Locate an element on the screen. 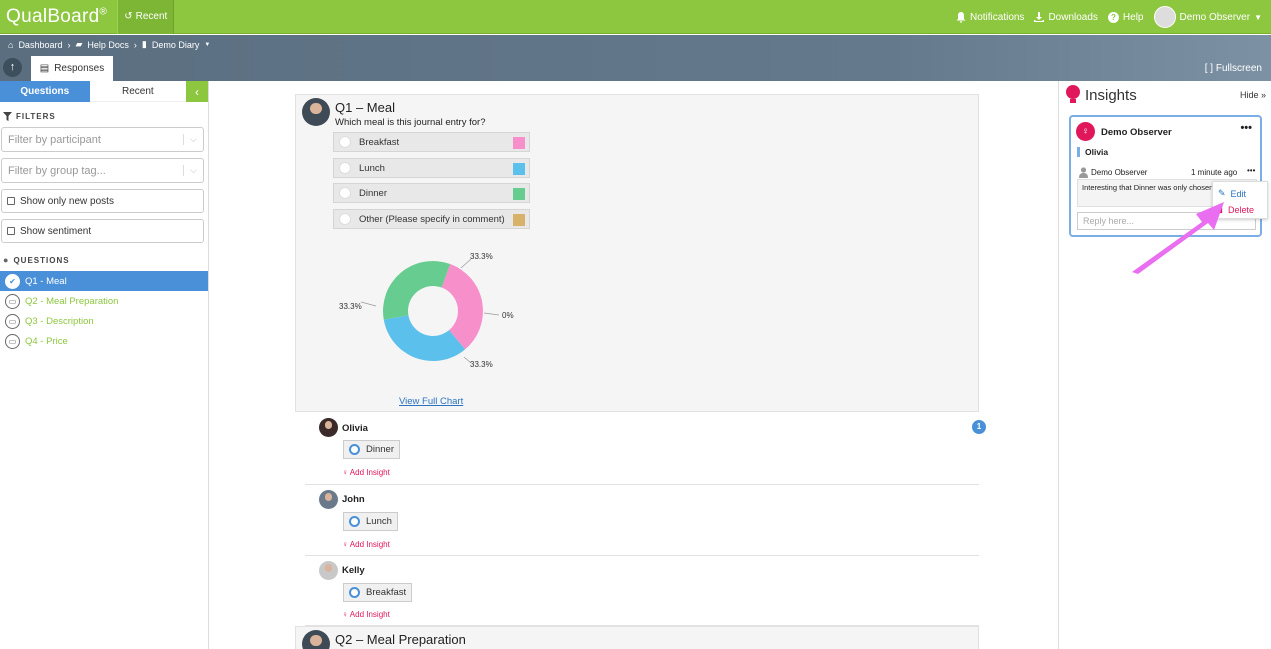 This screenshot has height=649, width=1271. participant-name: Kelly is located at coordinates (353, 570).